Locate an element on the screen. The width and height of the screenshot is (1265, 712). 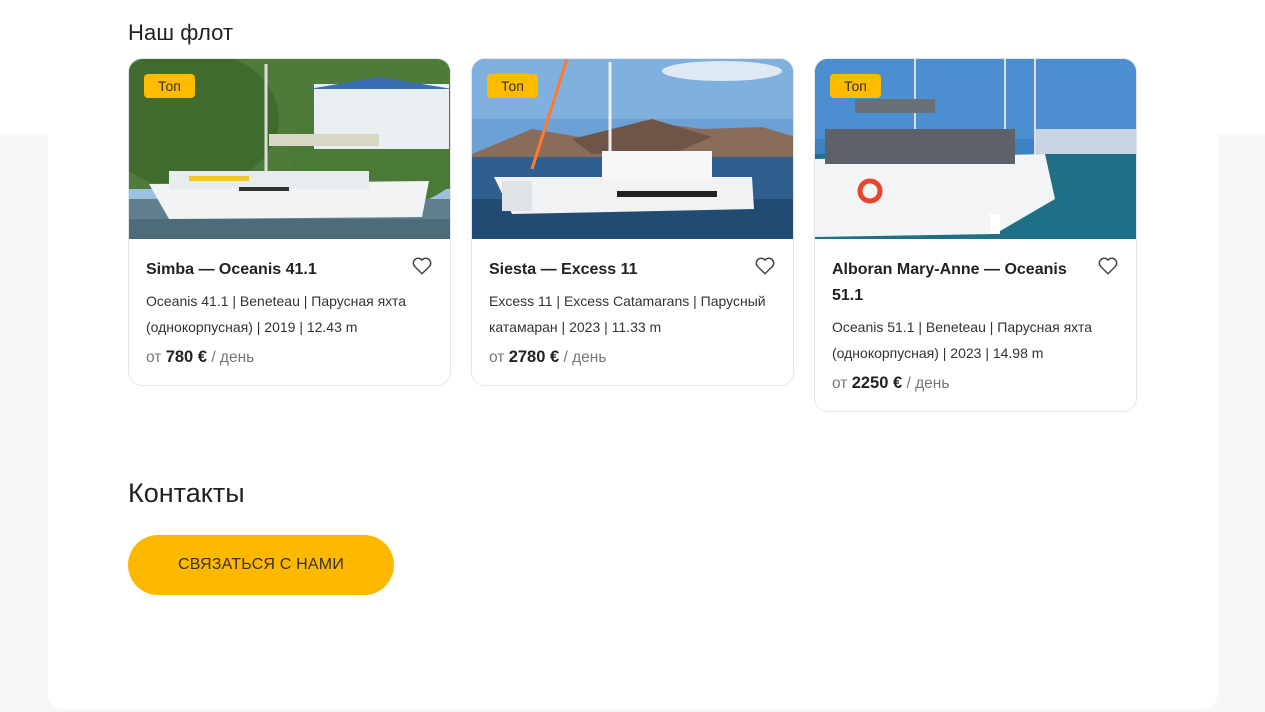
price-value: 2250 € is located at coordinates (877, 383).